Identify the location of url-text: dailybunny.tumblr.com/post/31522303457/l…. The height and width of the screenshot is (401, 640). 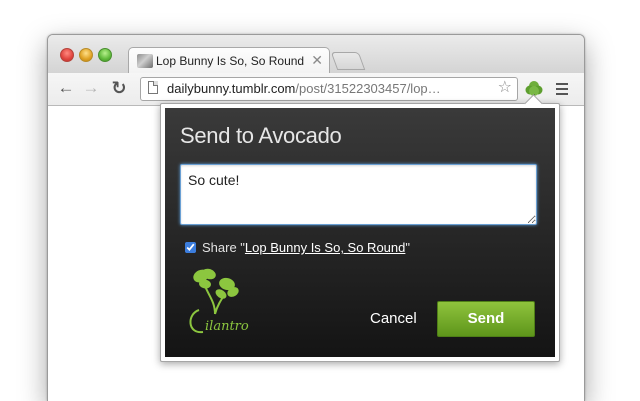
(326, 88).